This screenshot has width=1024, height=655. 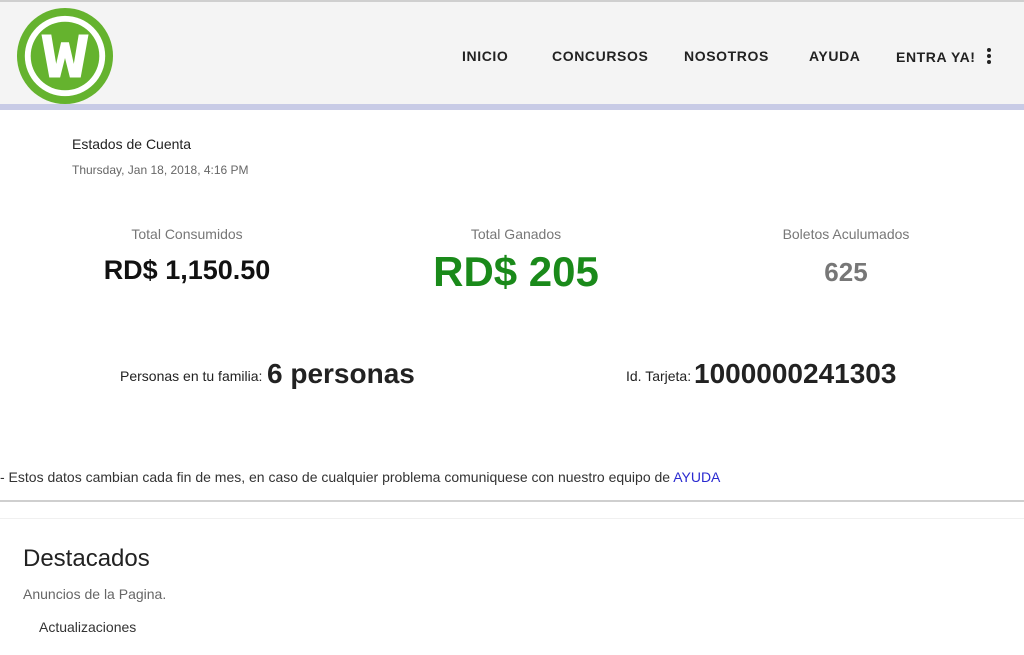 I want to click on nav-ayuda: AYUDA, so click(x=835, y=56).